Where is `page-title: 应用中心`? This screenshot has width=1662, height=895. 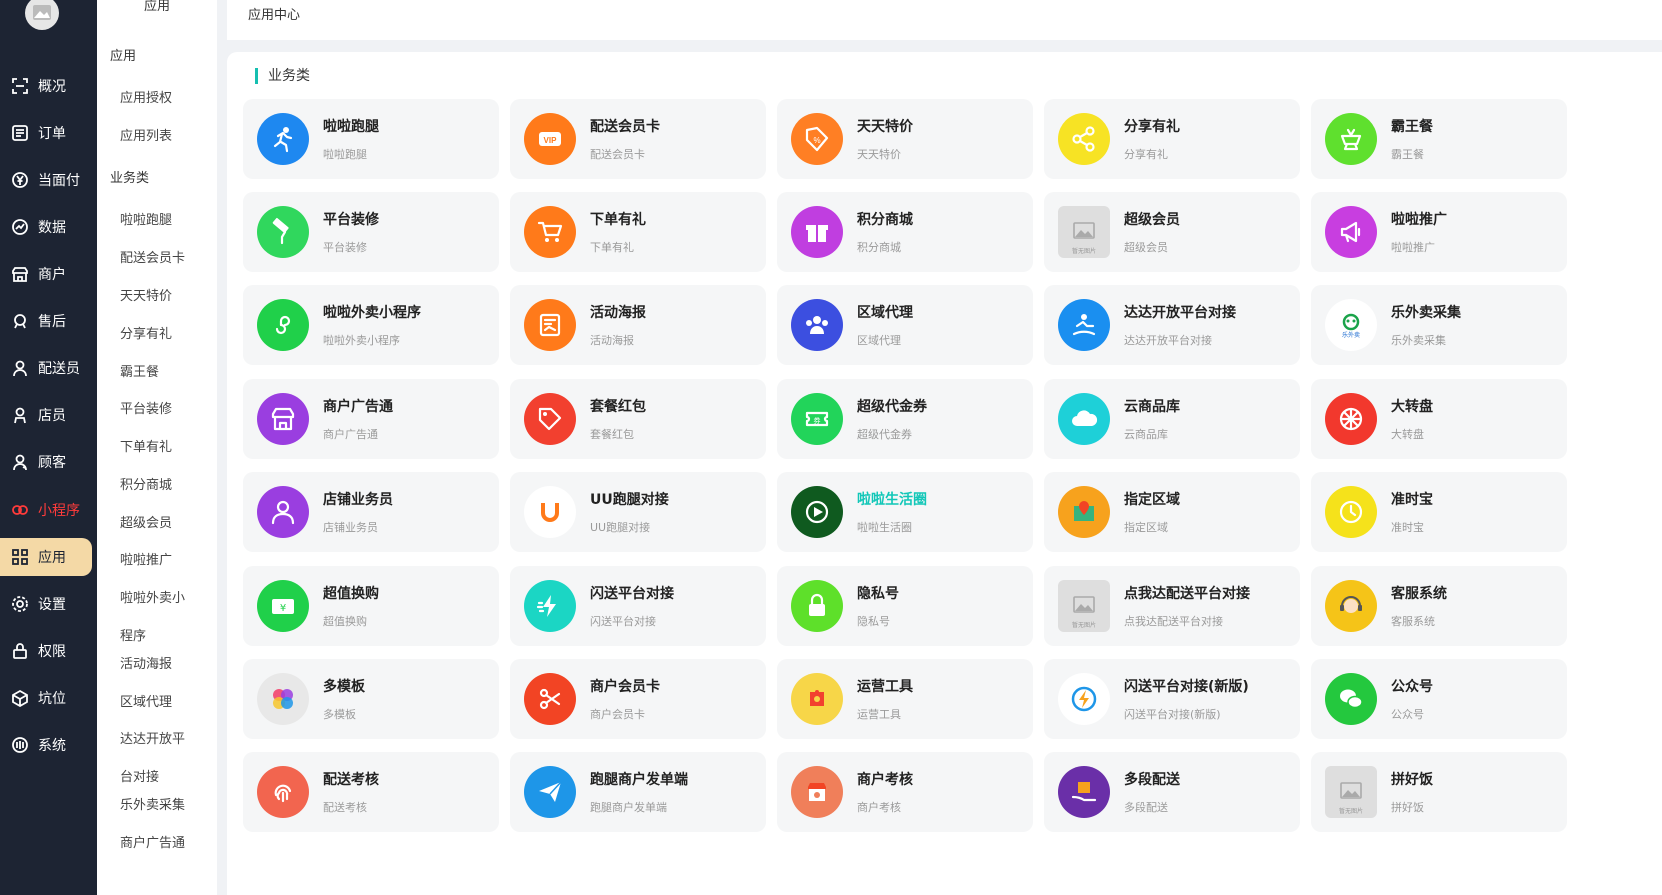
page-title: 应用中心 is located at coordinates (274, 15).